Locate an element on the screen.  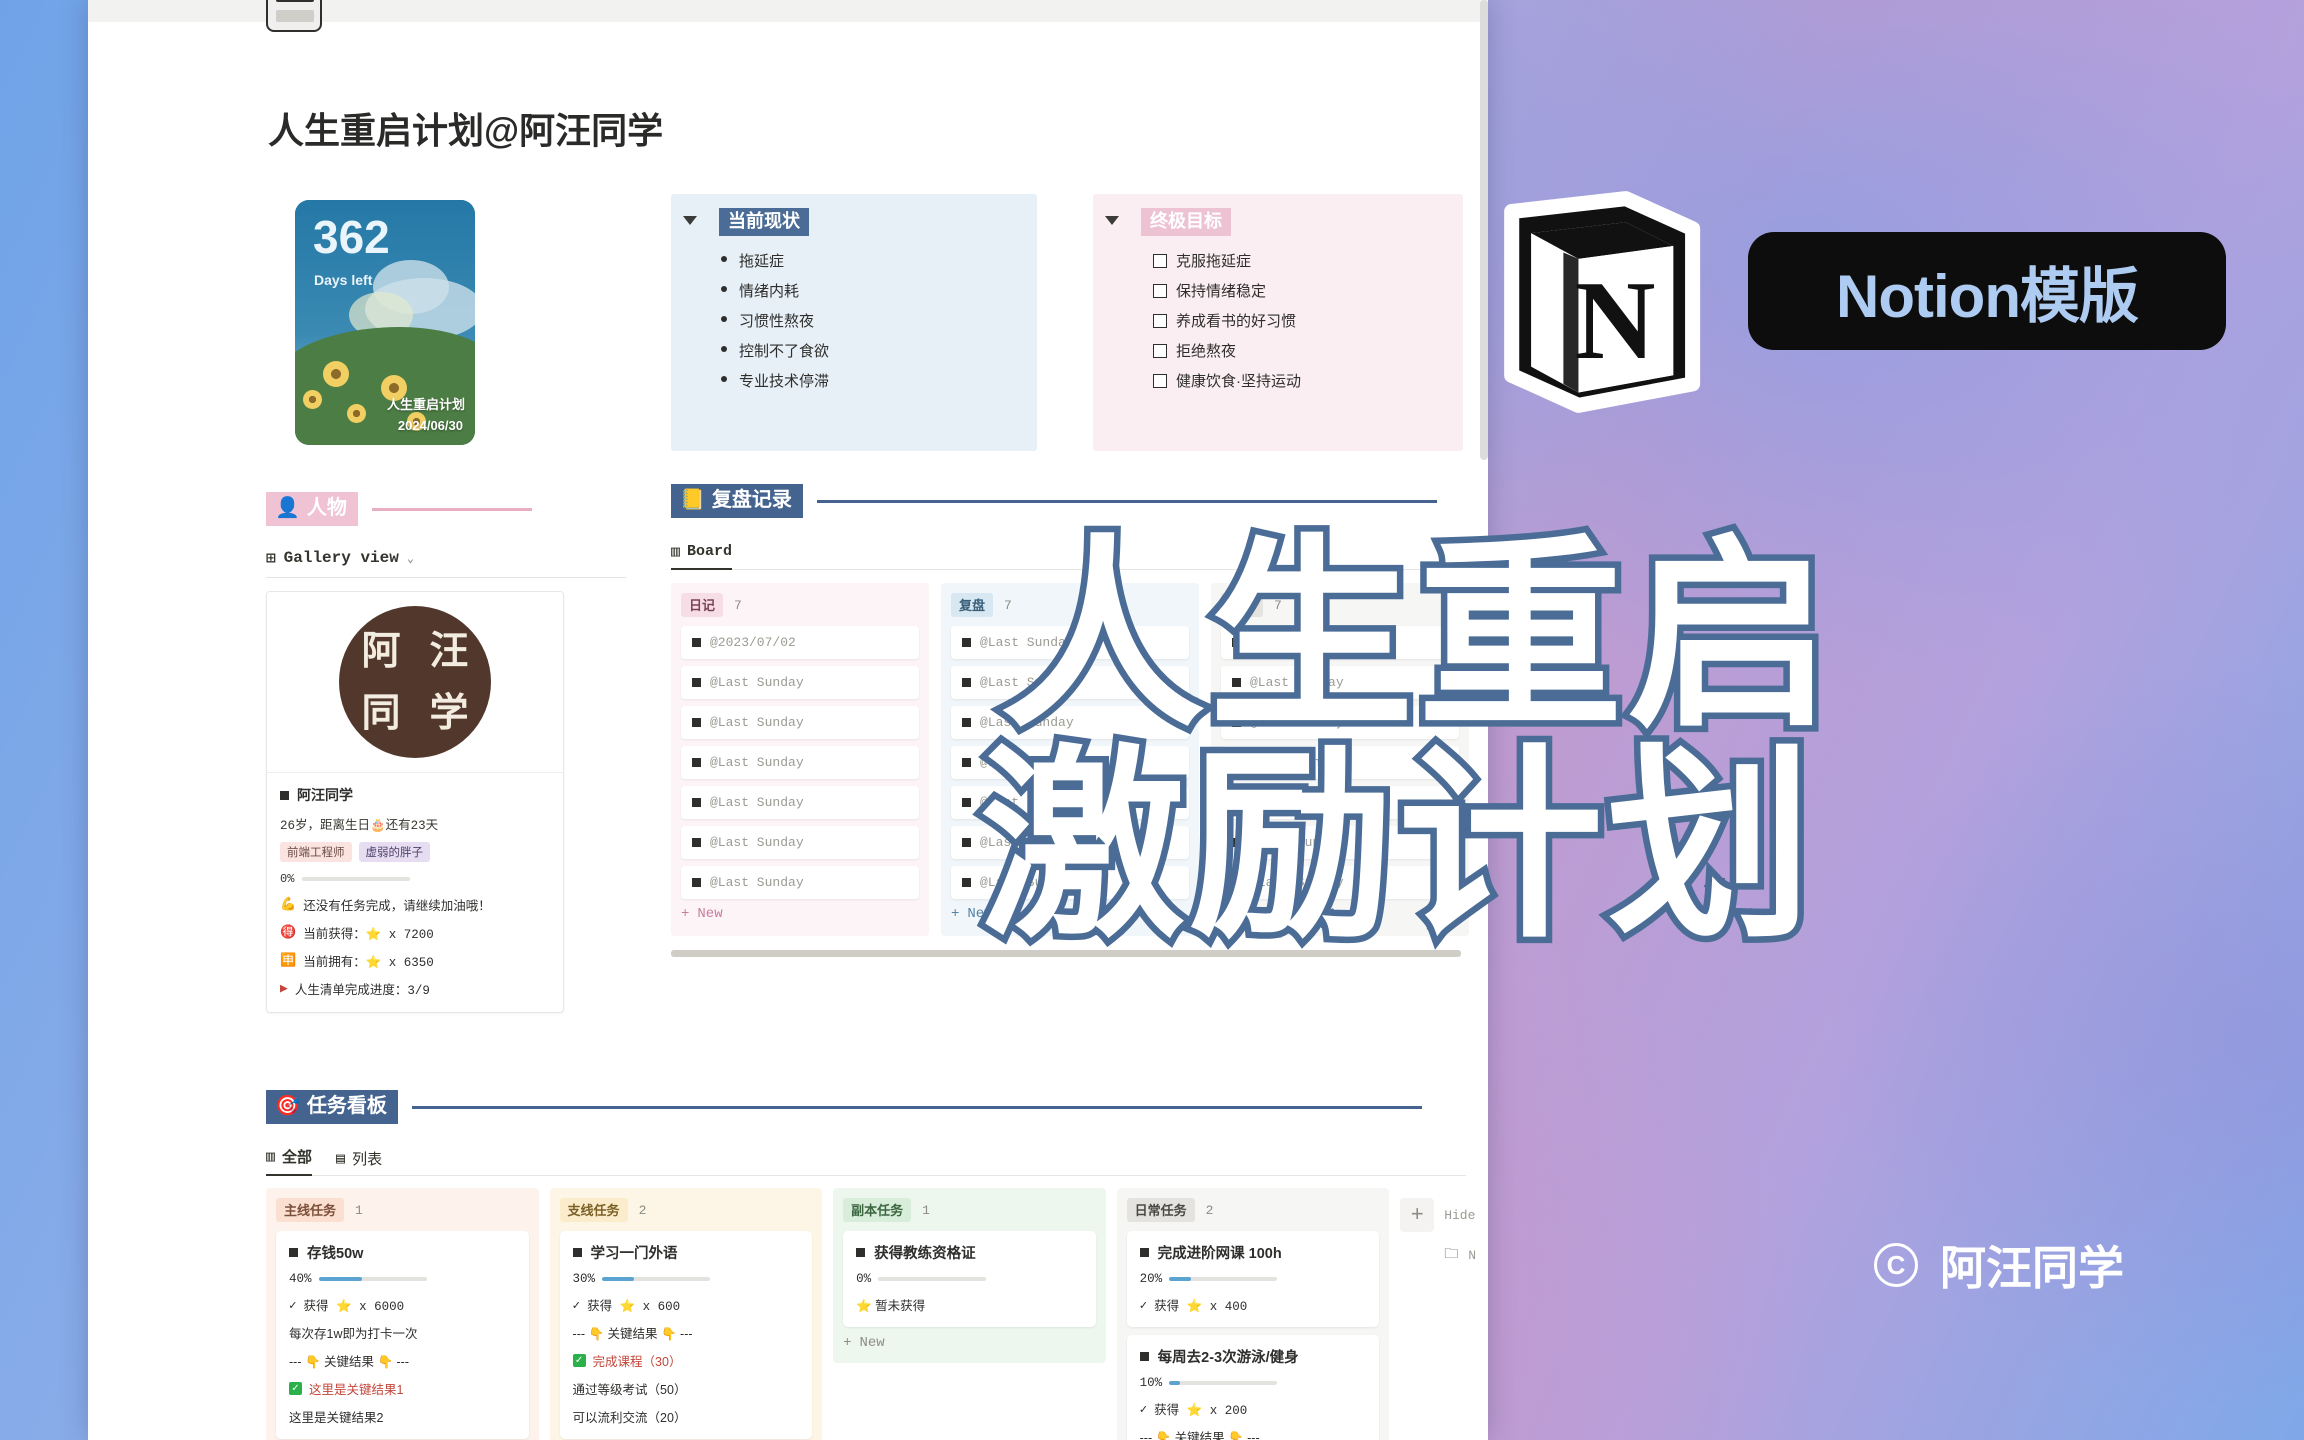
days-left-number: 362 is located at coordinates (351, 237).